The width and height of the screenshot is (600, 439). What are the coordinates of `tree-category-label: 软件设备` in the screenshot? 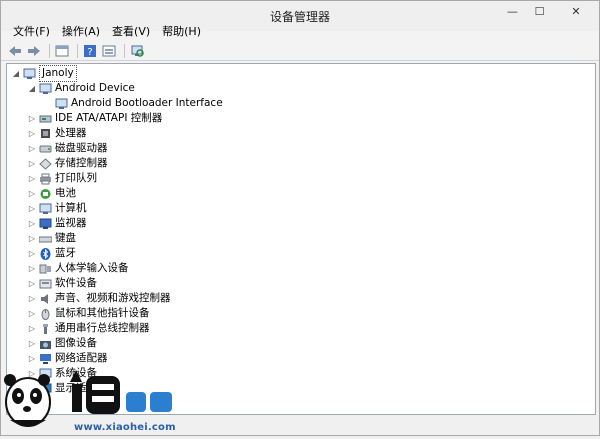 It's located at (76, 283).